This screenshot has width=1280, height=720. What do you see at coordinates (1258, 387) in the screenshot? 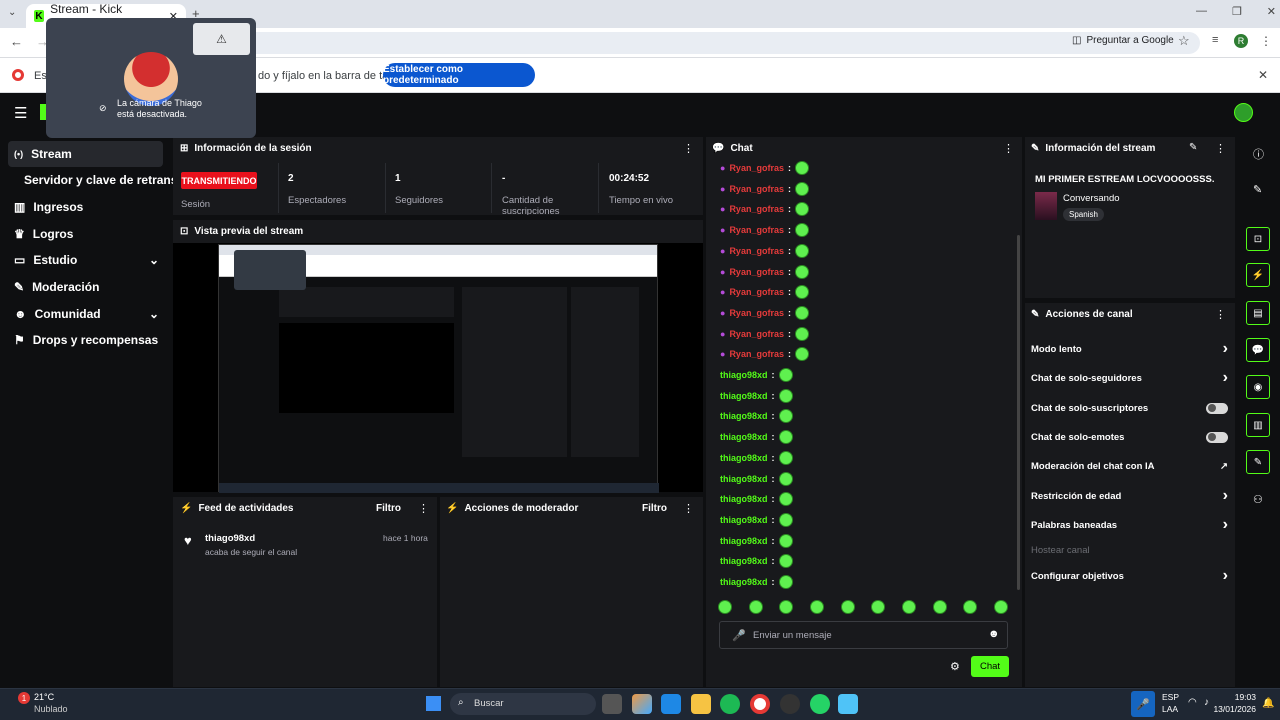
I see `broadcast-rail-button: ◉` at bounding box center [1258, 387].